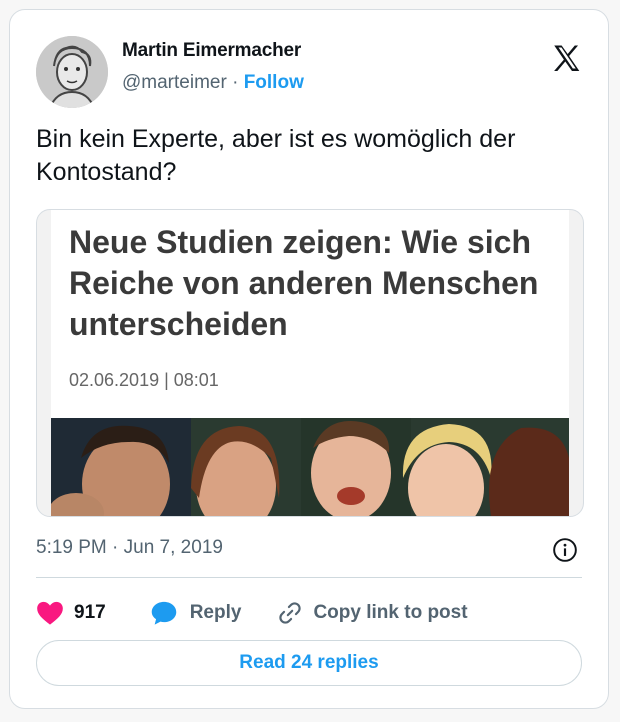 Image resolution: width=620 pixels, height=722 pixels. I want to click on reply-label: Reply, so click(215, 612).